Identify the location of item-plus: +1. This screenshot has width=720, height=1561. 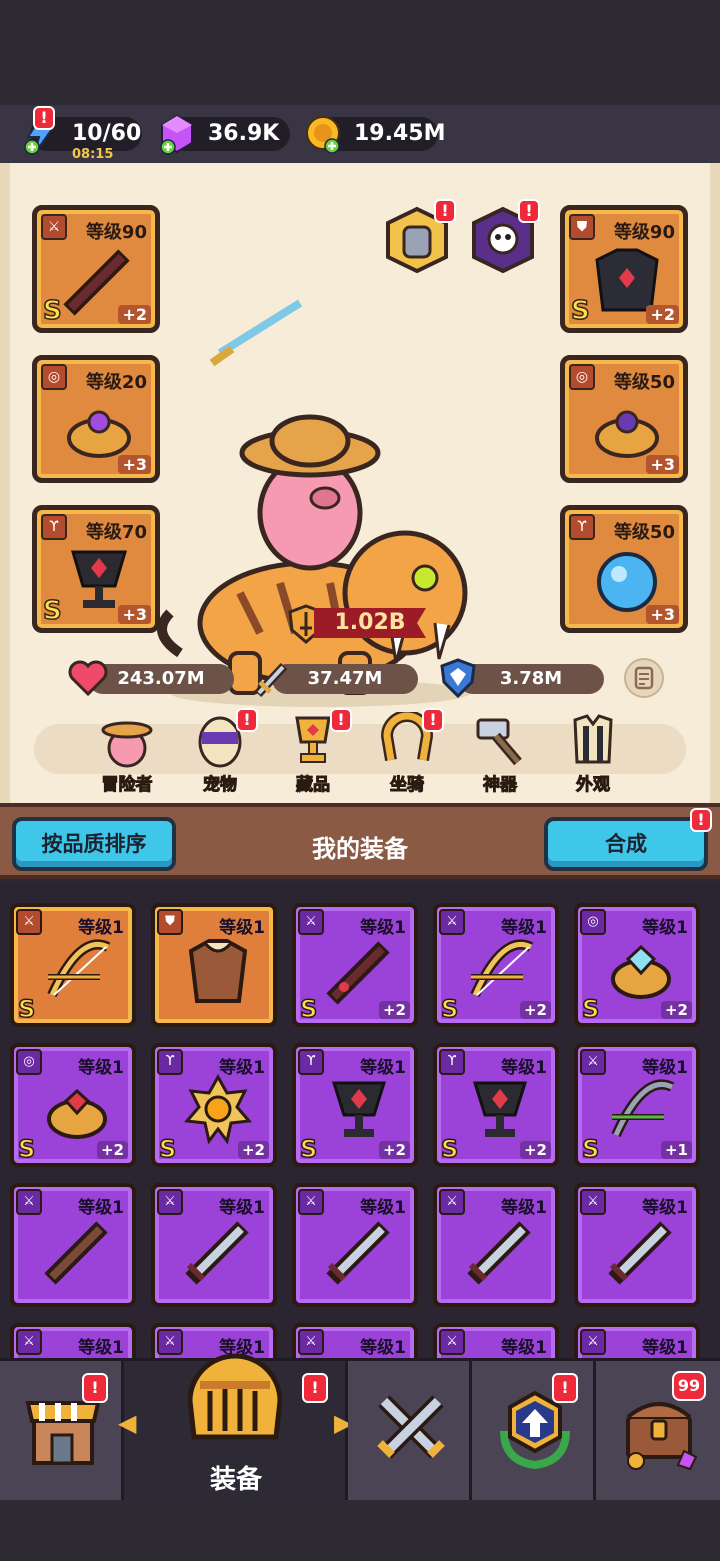
(676, 1150).